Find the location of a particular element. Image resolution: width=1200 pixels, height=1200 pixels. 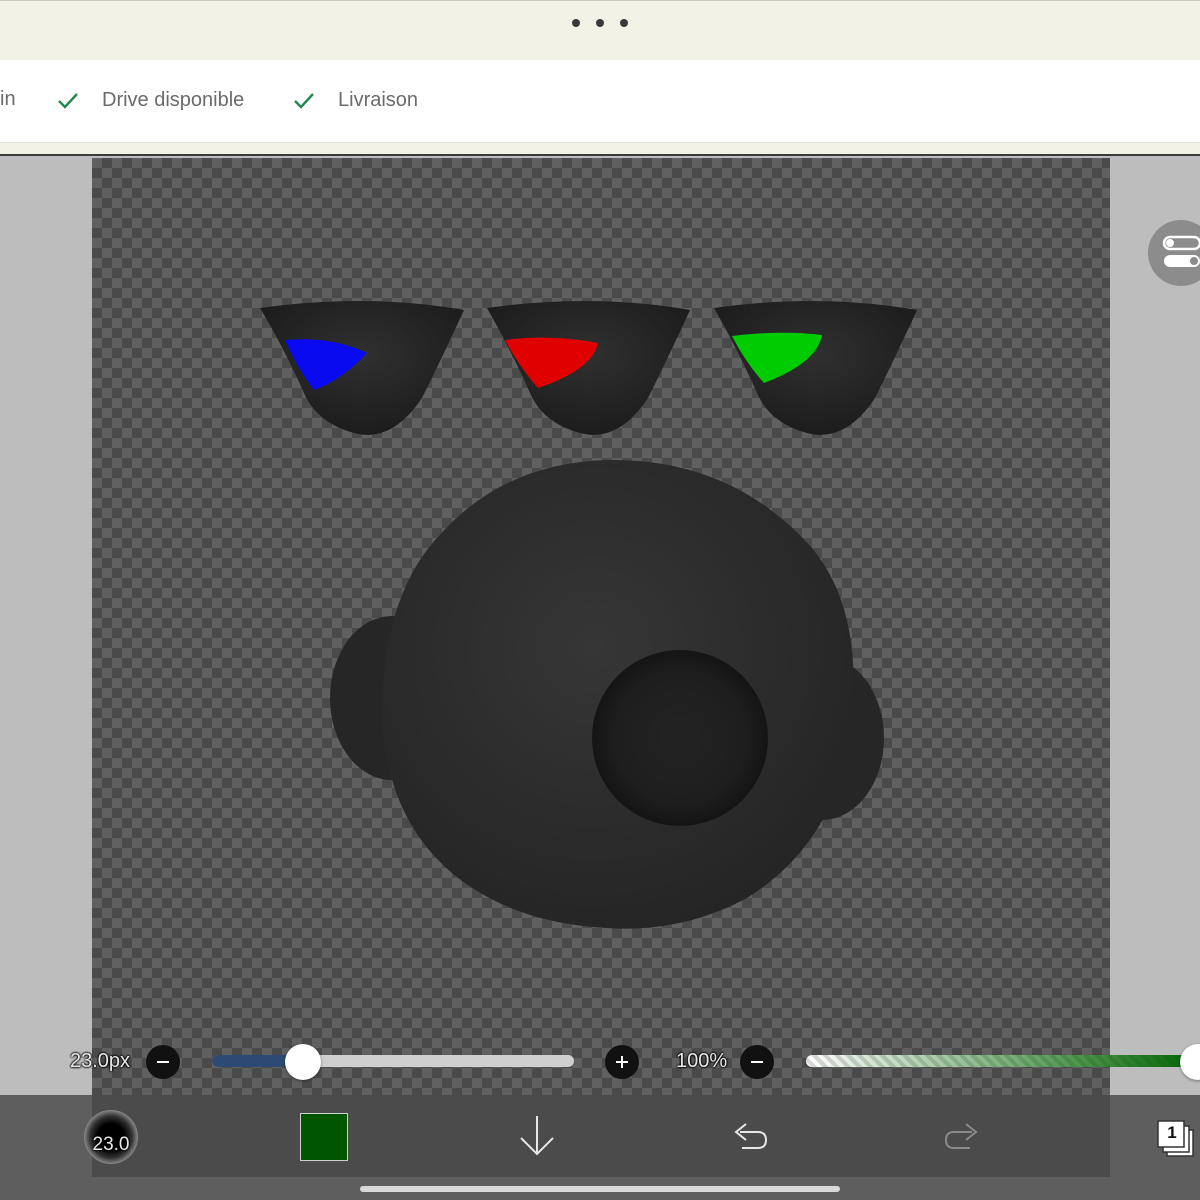

feature-label-drive: Drive disponible is located at coordinates (173, 99).